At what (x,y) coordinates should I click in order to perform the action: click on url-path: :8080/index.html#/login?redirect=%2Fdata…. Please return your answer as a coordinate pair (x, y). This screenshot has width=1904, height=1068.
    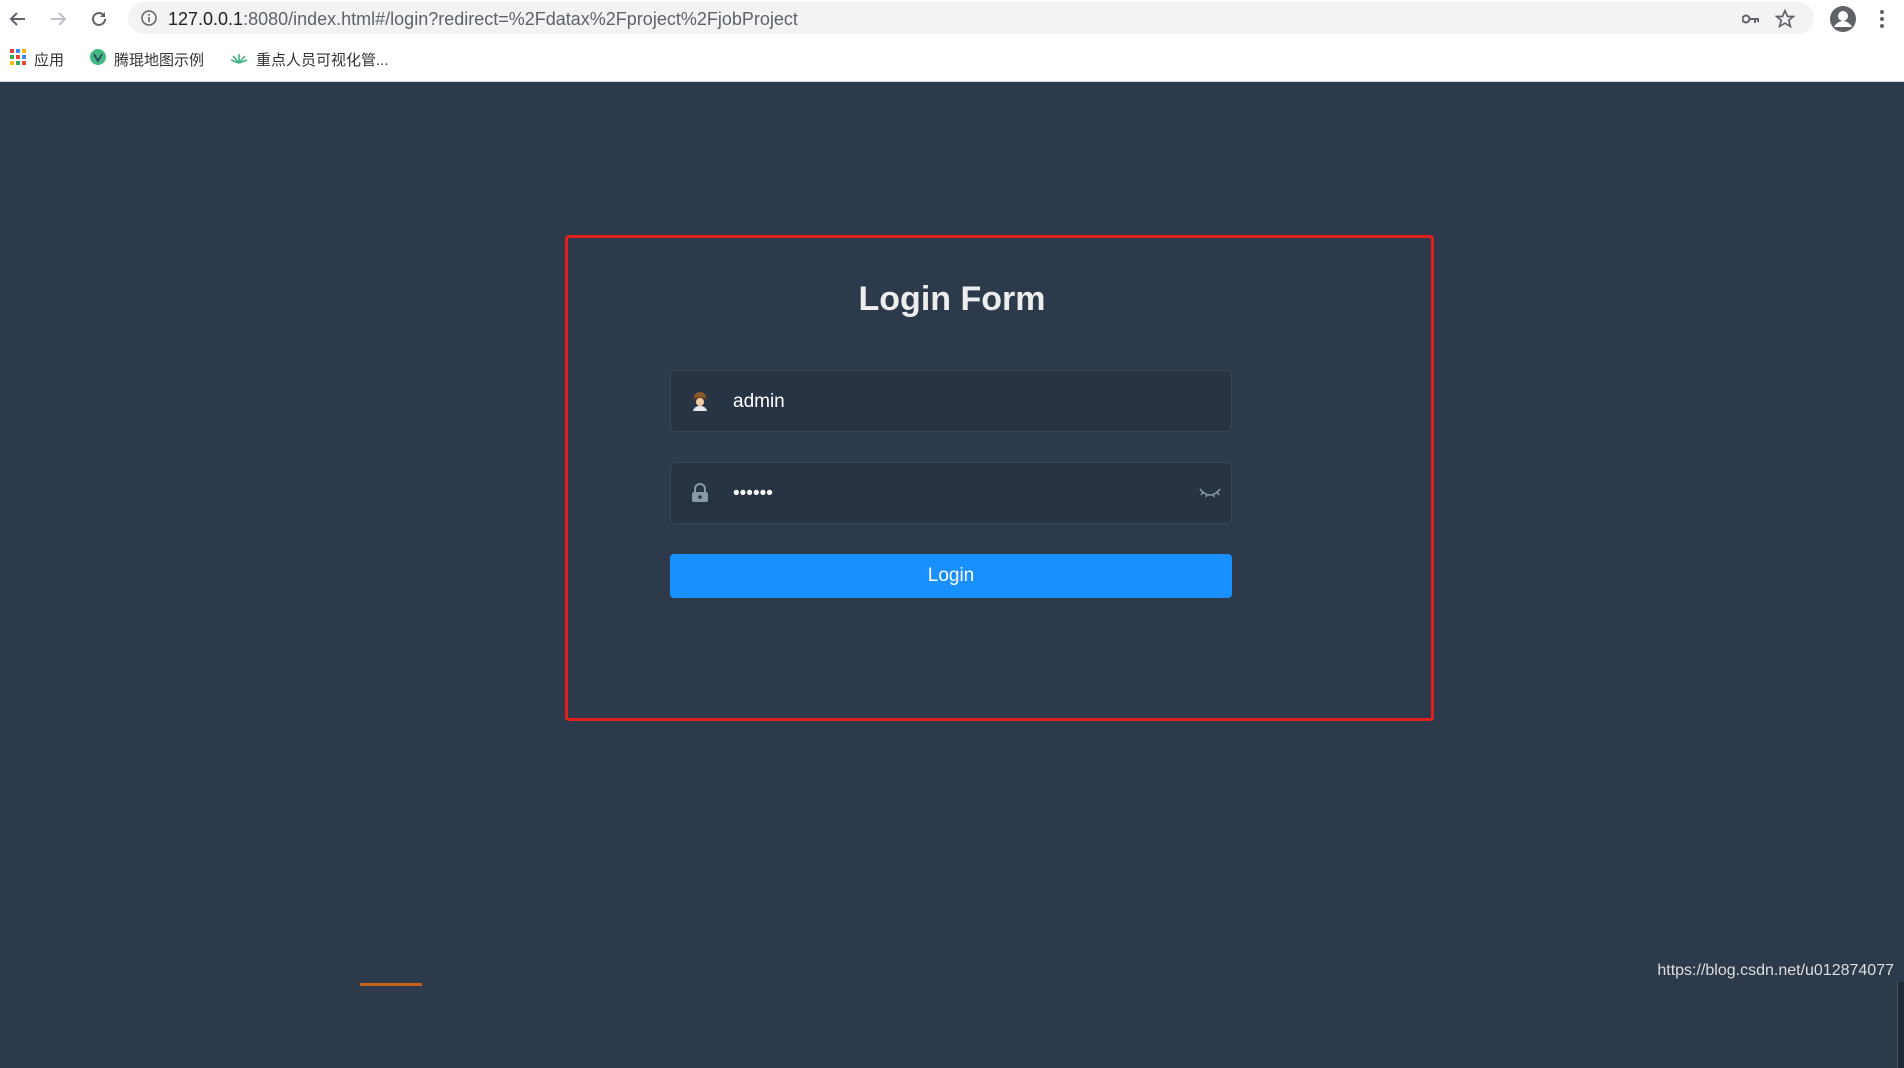
    Looking at the image, I should click on (520, 19).